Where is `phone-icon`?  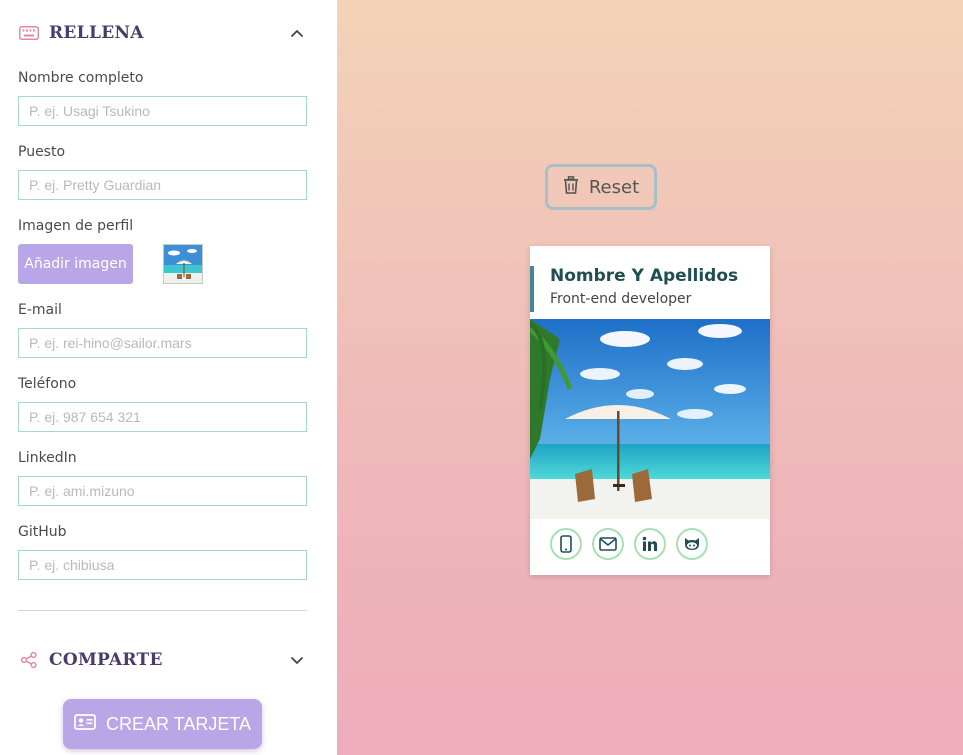 phone-icon is located at coordinates (566, 544).